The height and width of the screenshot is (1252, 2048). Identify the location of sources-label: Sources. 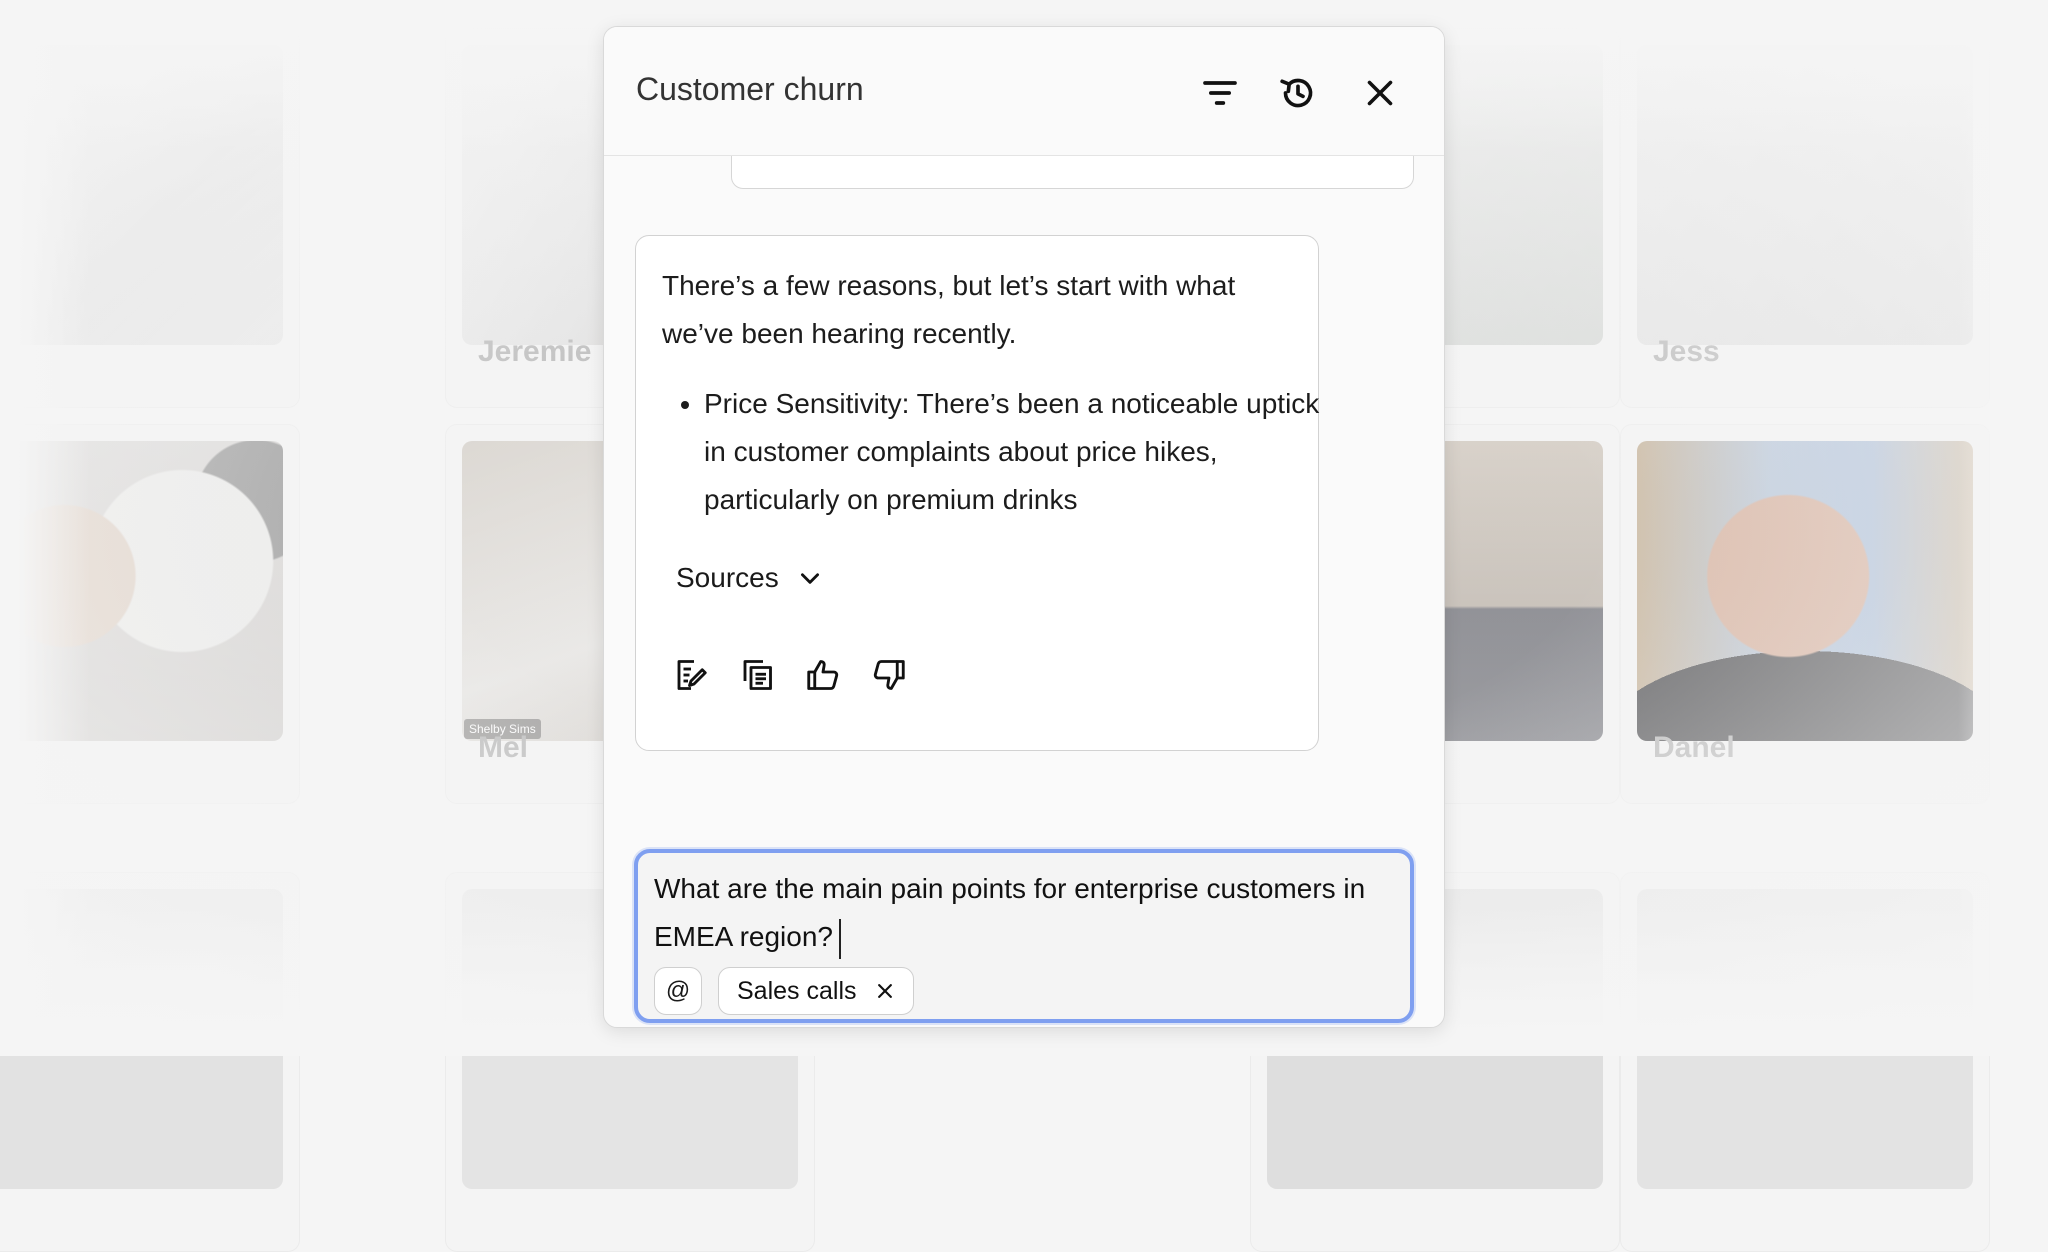
(727, 577).